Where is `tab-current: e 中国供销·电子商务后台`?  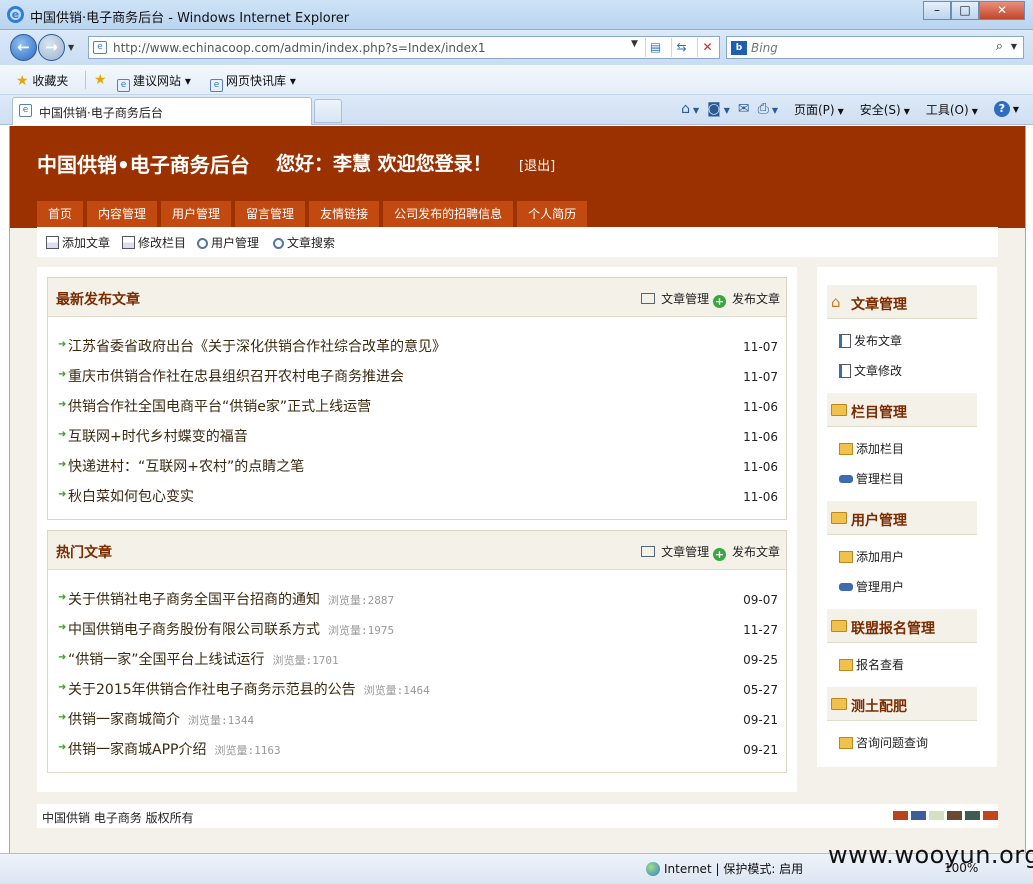 tab-current: e 中国供销·电子商务后台 is located at coordinates (162, 111).